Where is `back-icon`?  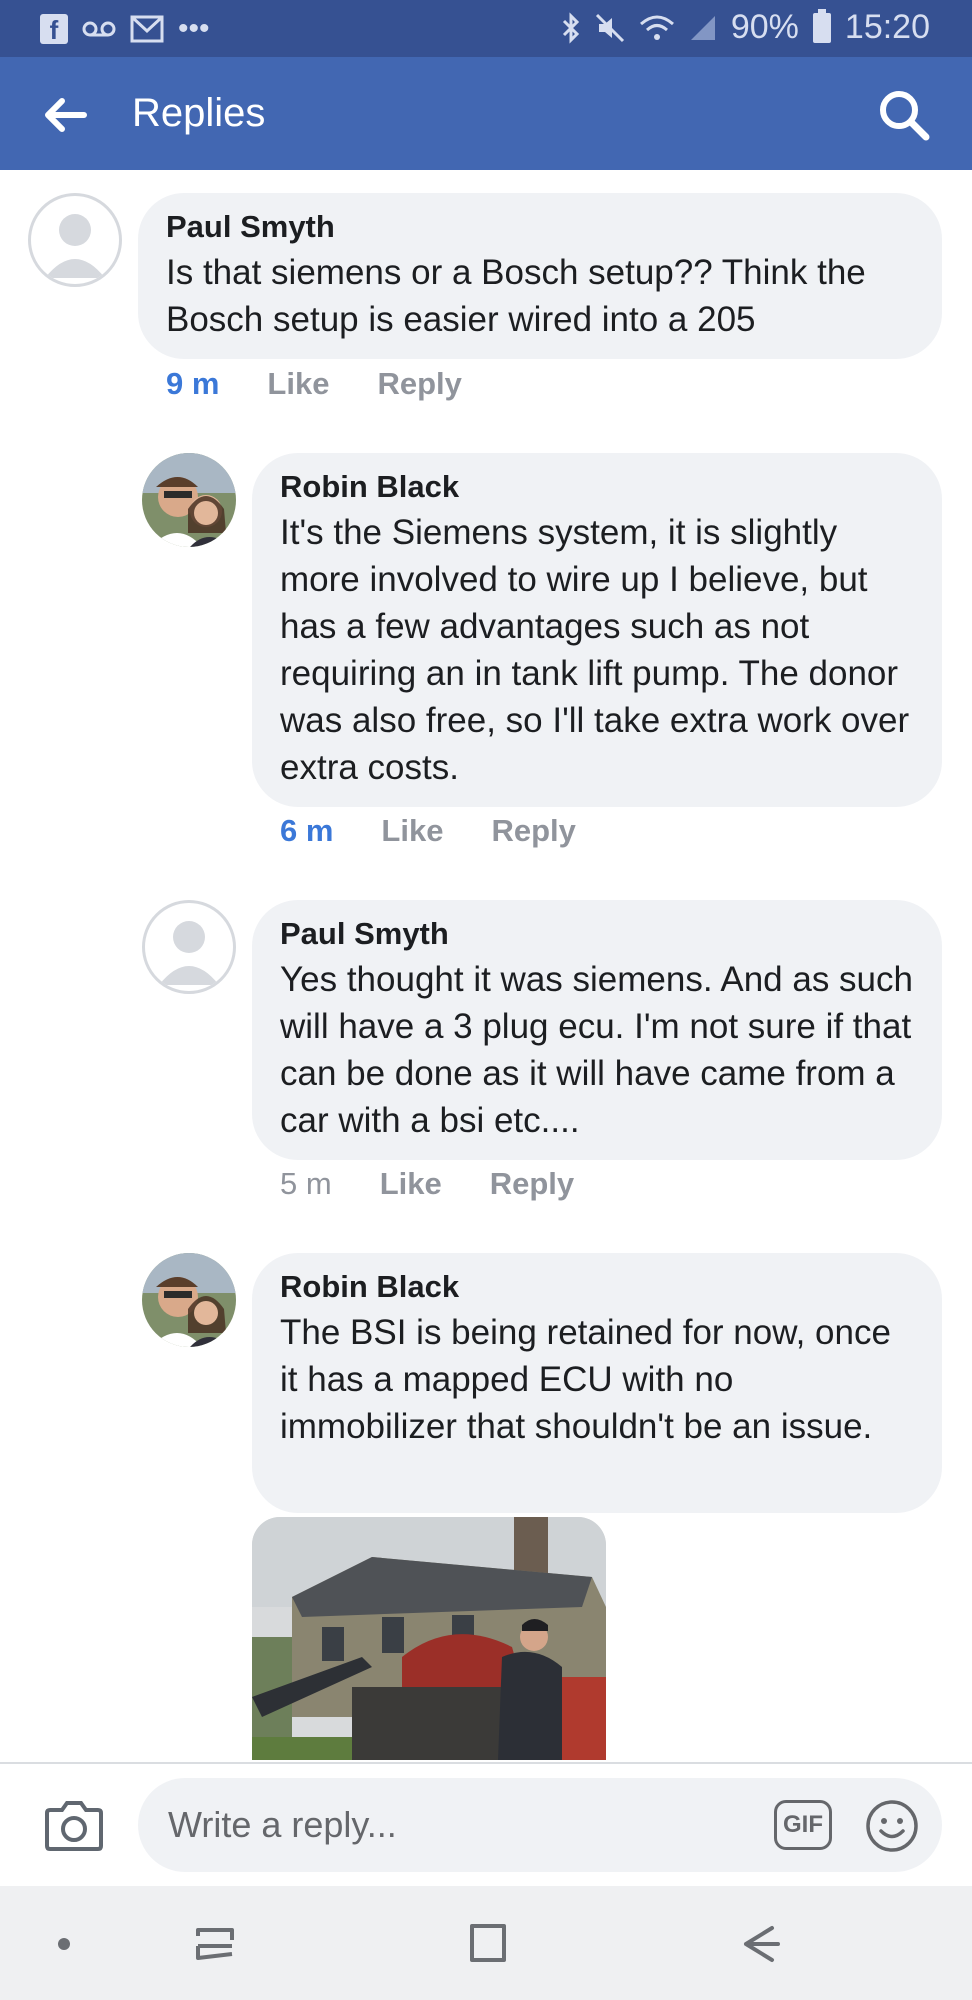
back-icon is located at coordinates (762, 1944).